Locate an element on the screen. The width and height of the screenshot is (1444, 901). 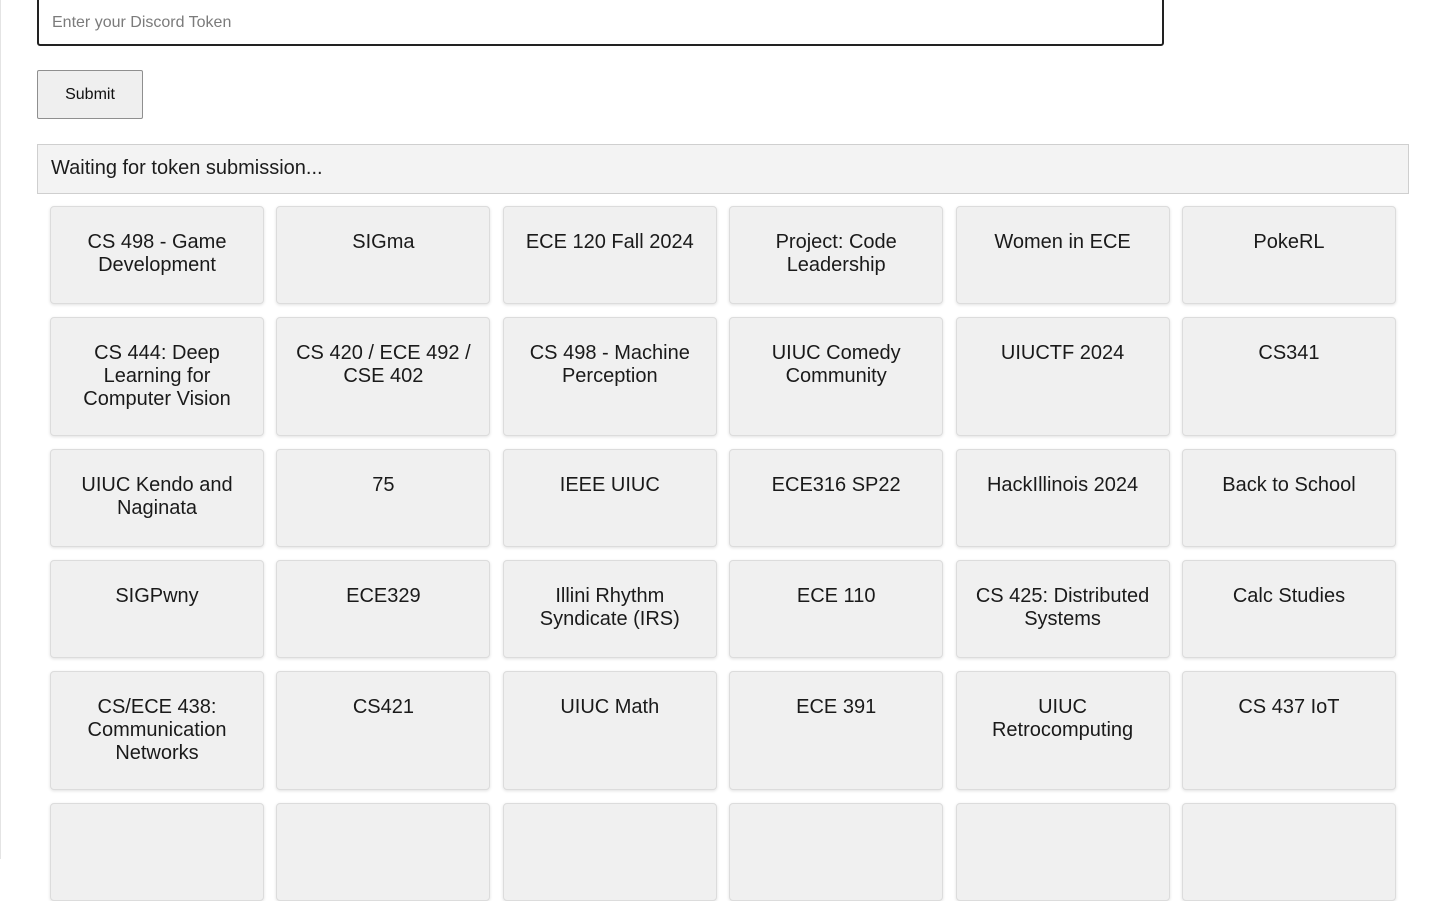
server-card: HackIllinois 2024 is located at coordinates (1063, 498).